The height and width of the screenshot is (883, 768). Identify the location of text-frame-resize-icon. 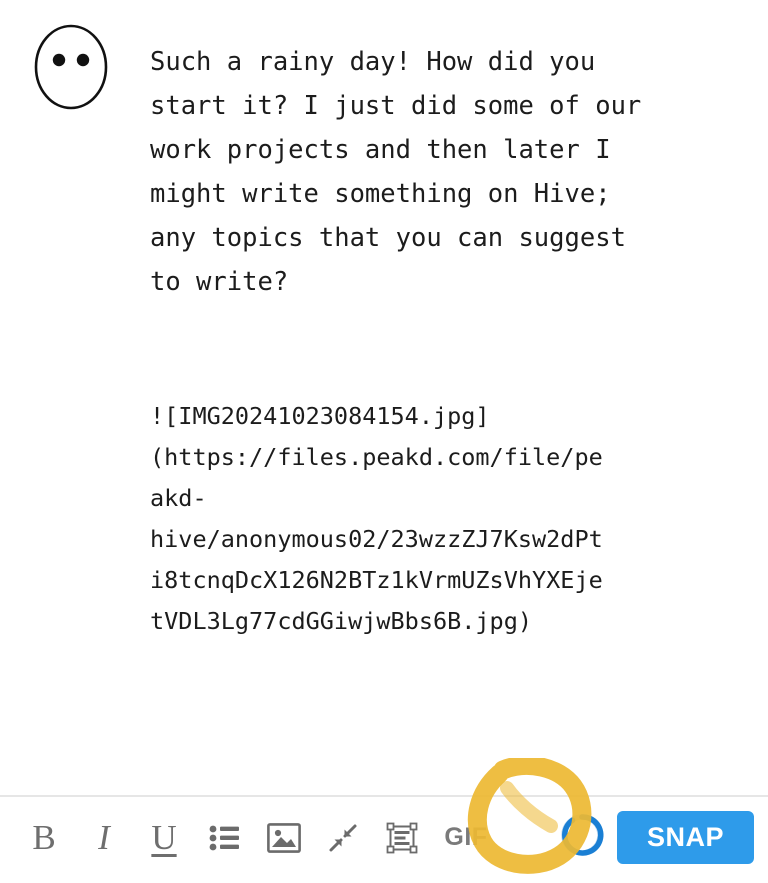
(402, 837).